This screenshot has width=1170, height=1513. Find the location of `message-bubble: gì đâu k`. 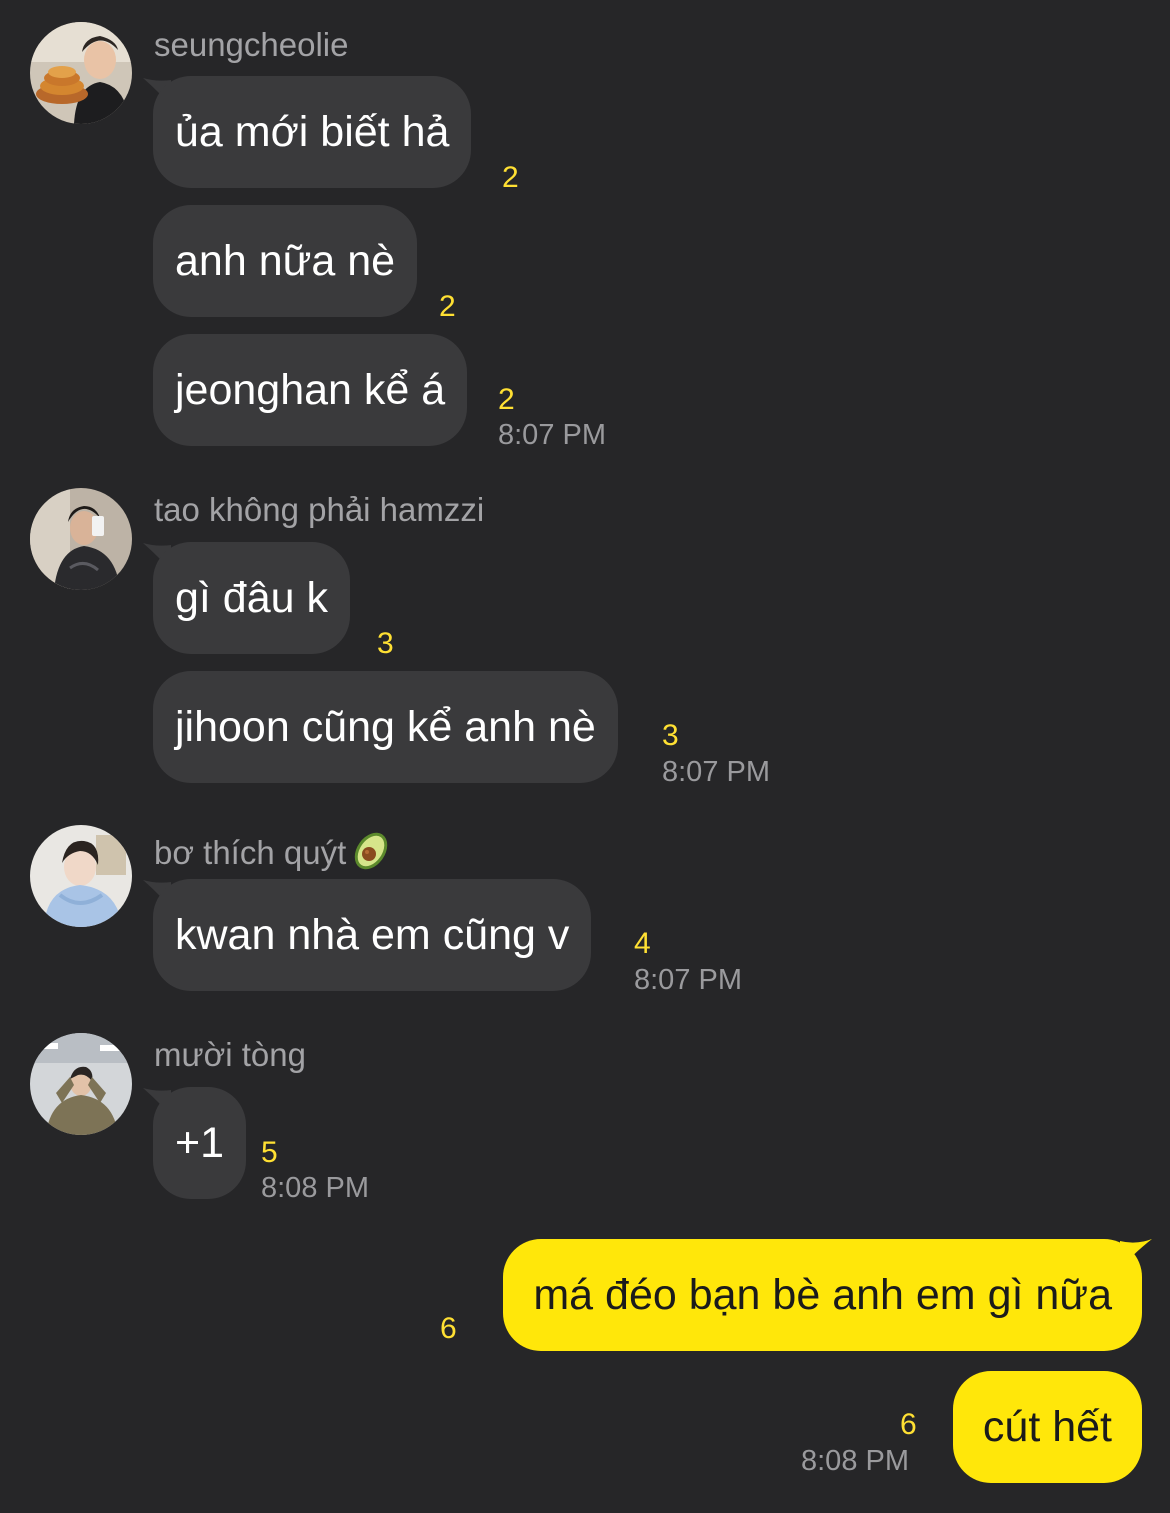

message-bubble: gì đâu k is located at coordinates (251, 598).